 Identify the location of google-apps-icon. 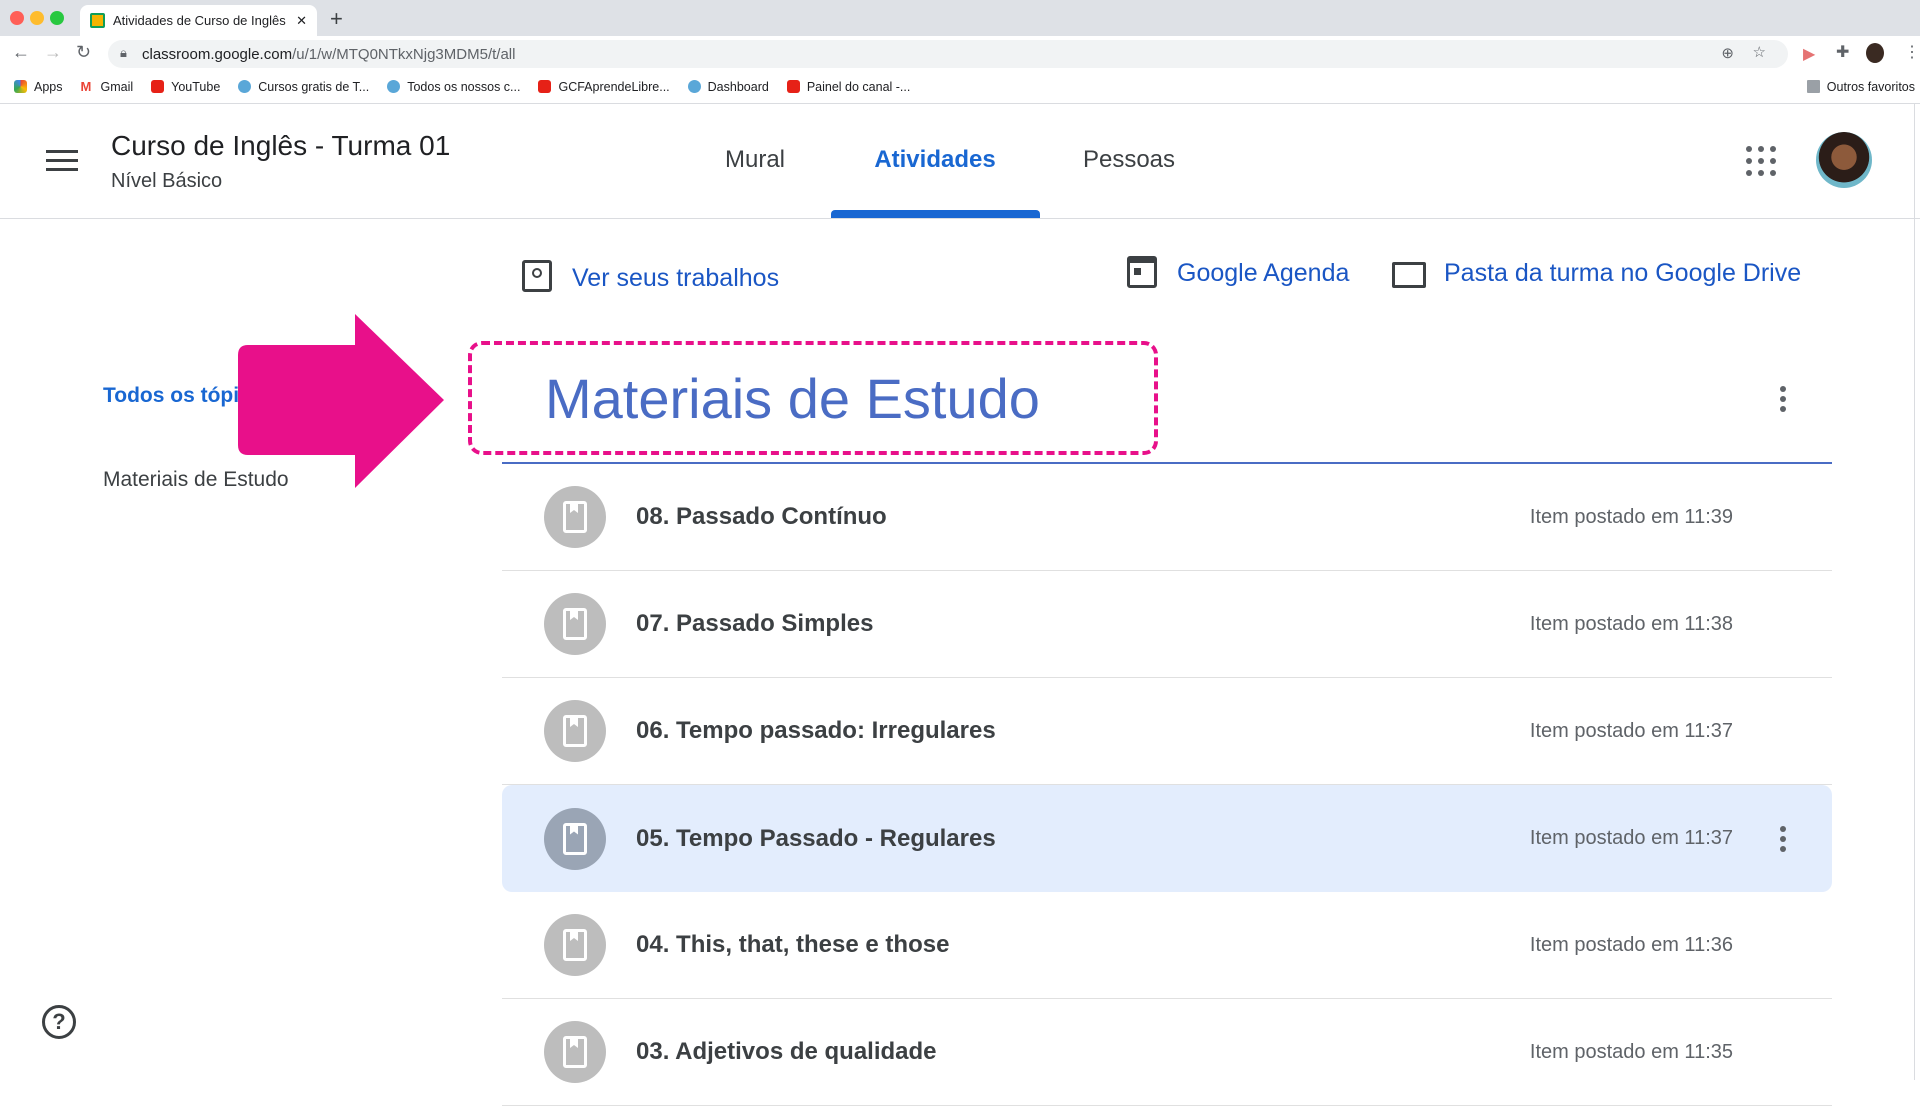
(1761, 161).